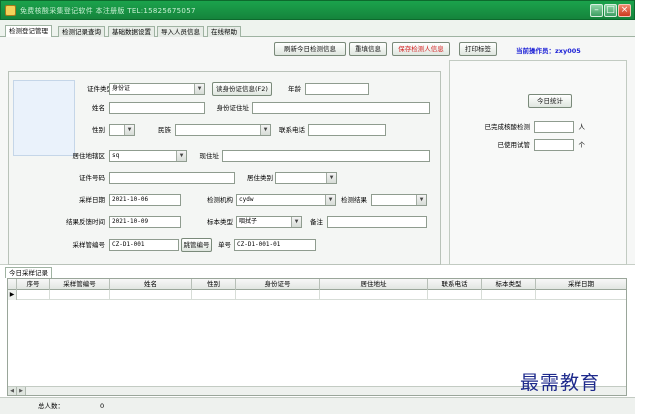  I want to click on maximize-button: □, so click(610, 10).